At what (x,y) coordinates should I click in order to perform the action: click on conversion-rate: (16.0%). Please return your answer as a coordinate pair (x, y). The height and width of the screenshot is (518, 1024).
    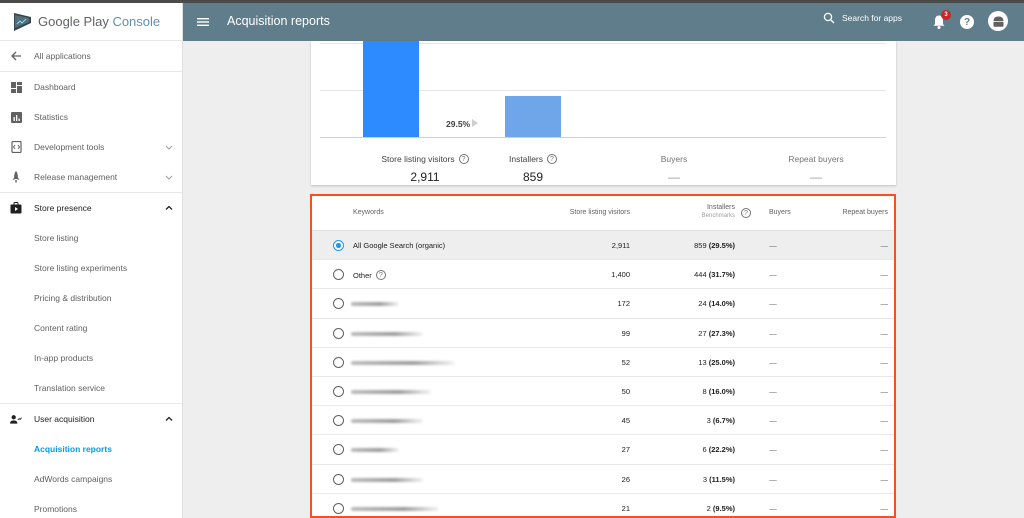
    Looking at the image, I should click on (721, 391).